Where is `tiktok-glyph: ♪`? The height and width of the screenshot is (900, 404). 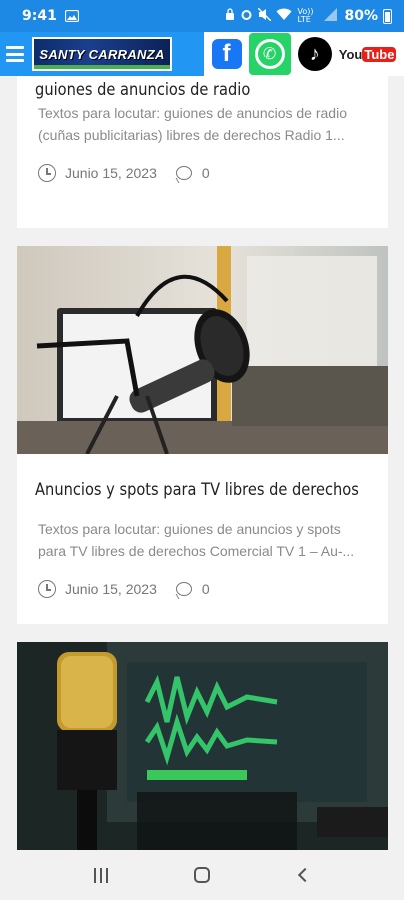
tiktok-glyph: ♪ is located at coordinates (314, 53).